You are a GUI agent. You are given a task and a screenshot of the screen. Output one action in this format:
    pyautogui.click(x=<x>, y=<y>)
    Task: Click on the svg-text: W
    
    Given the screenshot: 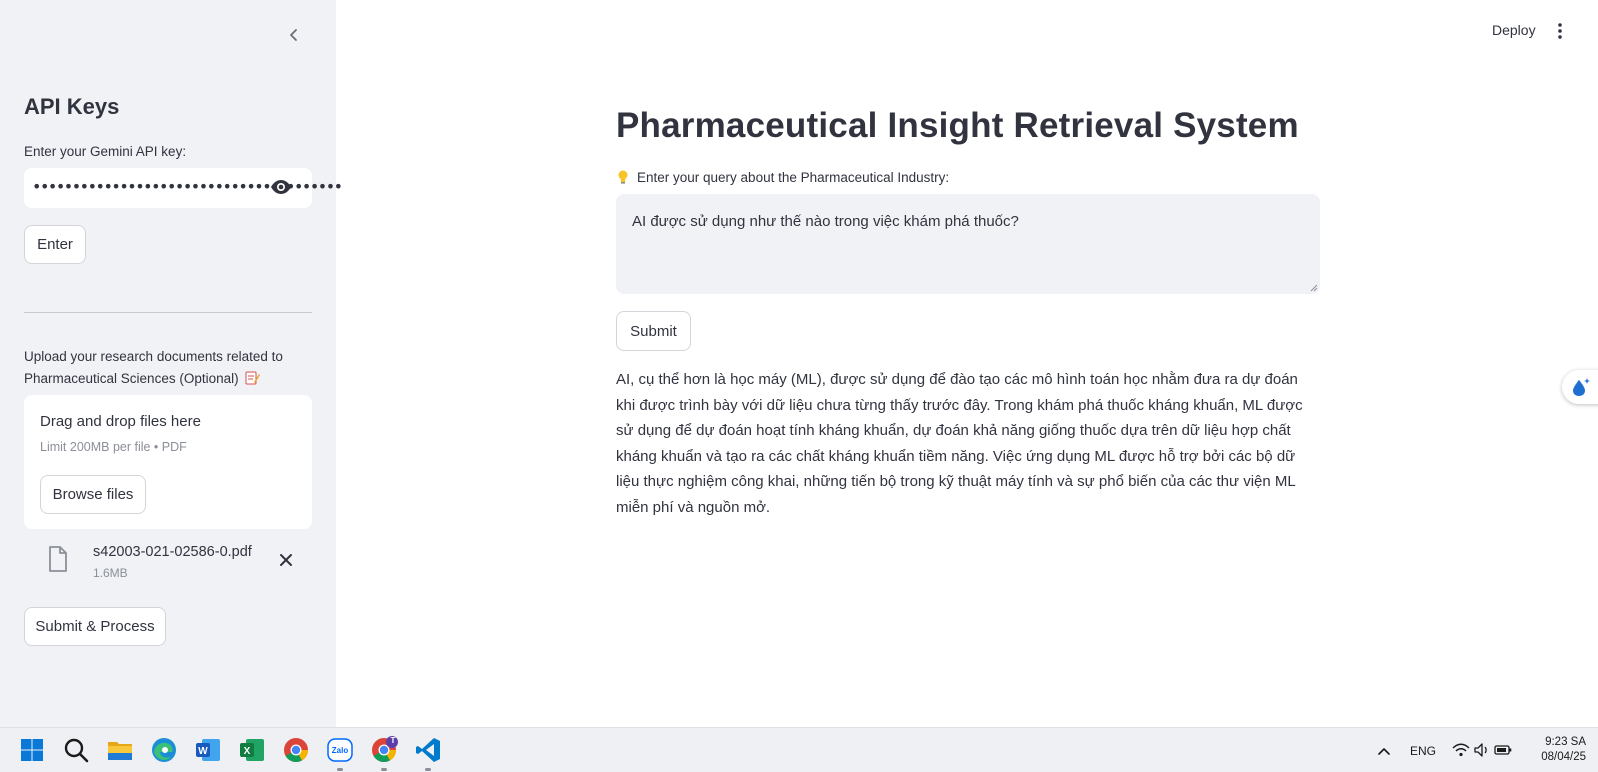 What is the action you would take?
    pyautogui.click(x=203, y=751)
    